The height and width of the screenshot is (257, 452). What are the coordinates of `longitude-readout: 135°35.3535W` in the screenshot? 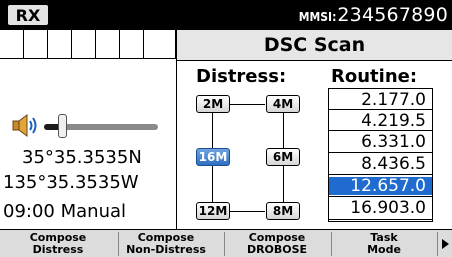 It's located at (71, 182).